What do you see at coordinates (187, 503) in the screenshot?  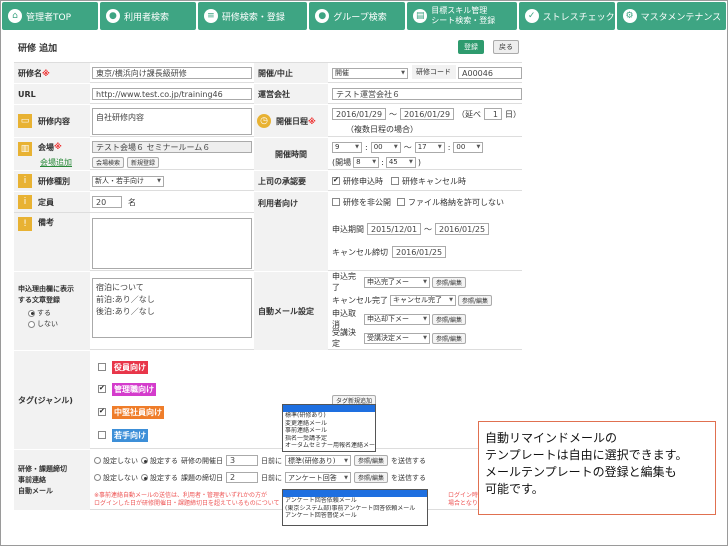 I see `reminder-note-2: ログインした日が研修開催日・課題締切日を超えているものについて` at bounding box center [187, 503].